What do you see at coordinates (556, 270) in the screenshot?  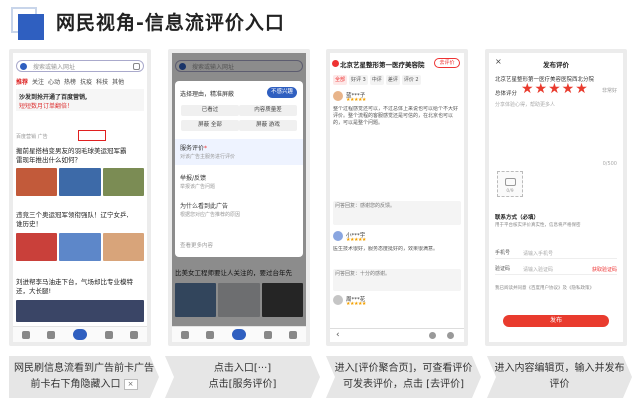 I see `code-field: 验证码 请输入验证码 获取验证码` at bounding box center [556, 270].